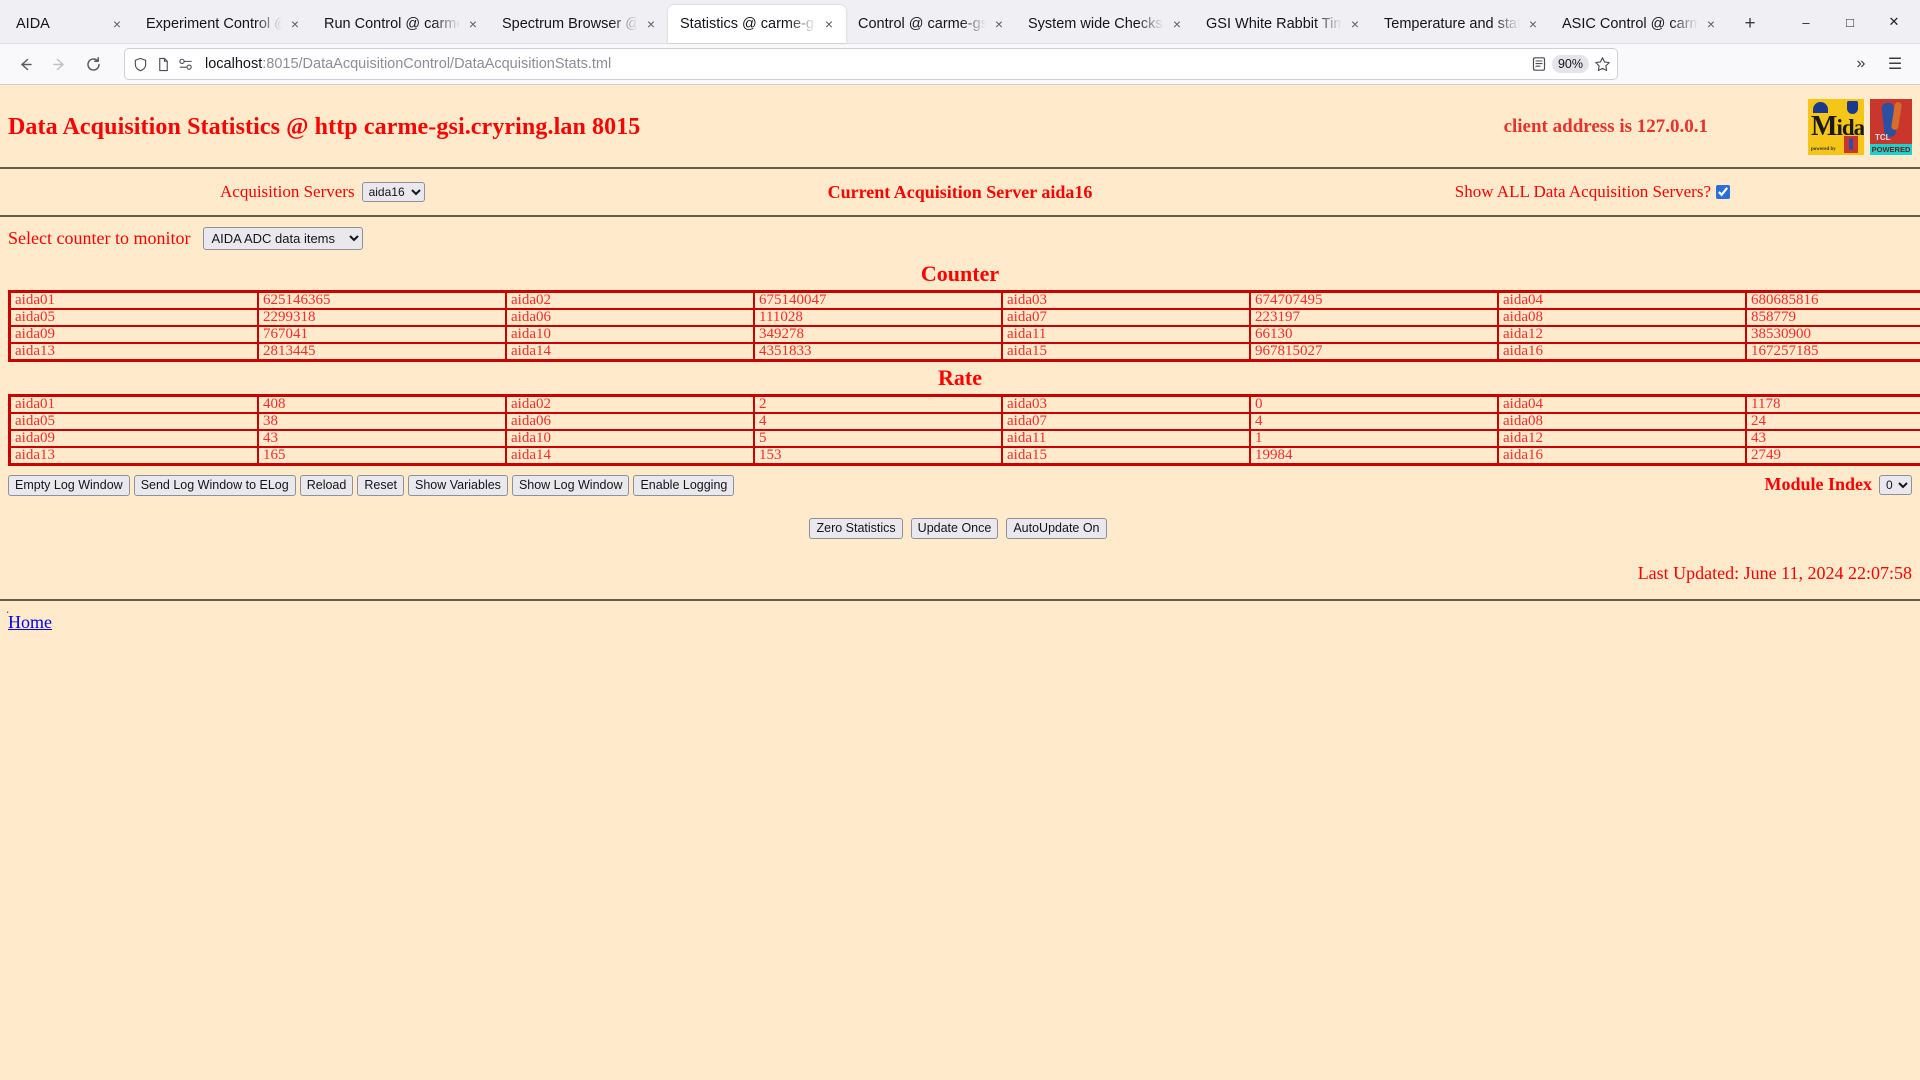 Image resolution: width=1920 pixels, height=1080 pixels. What do you see at coordinates (1806, 22) in the screenshot?
I see `minimize-icon: –` at bounding box center [1806, 22].